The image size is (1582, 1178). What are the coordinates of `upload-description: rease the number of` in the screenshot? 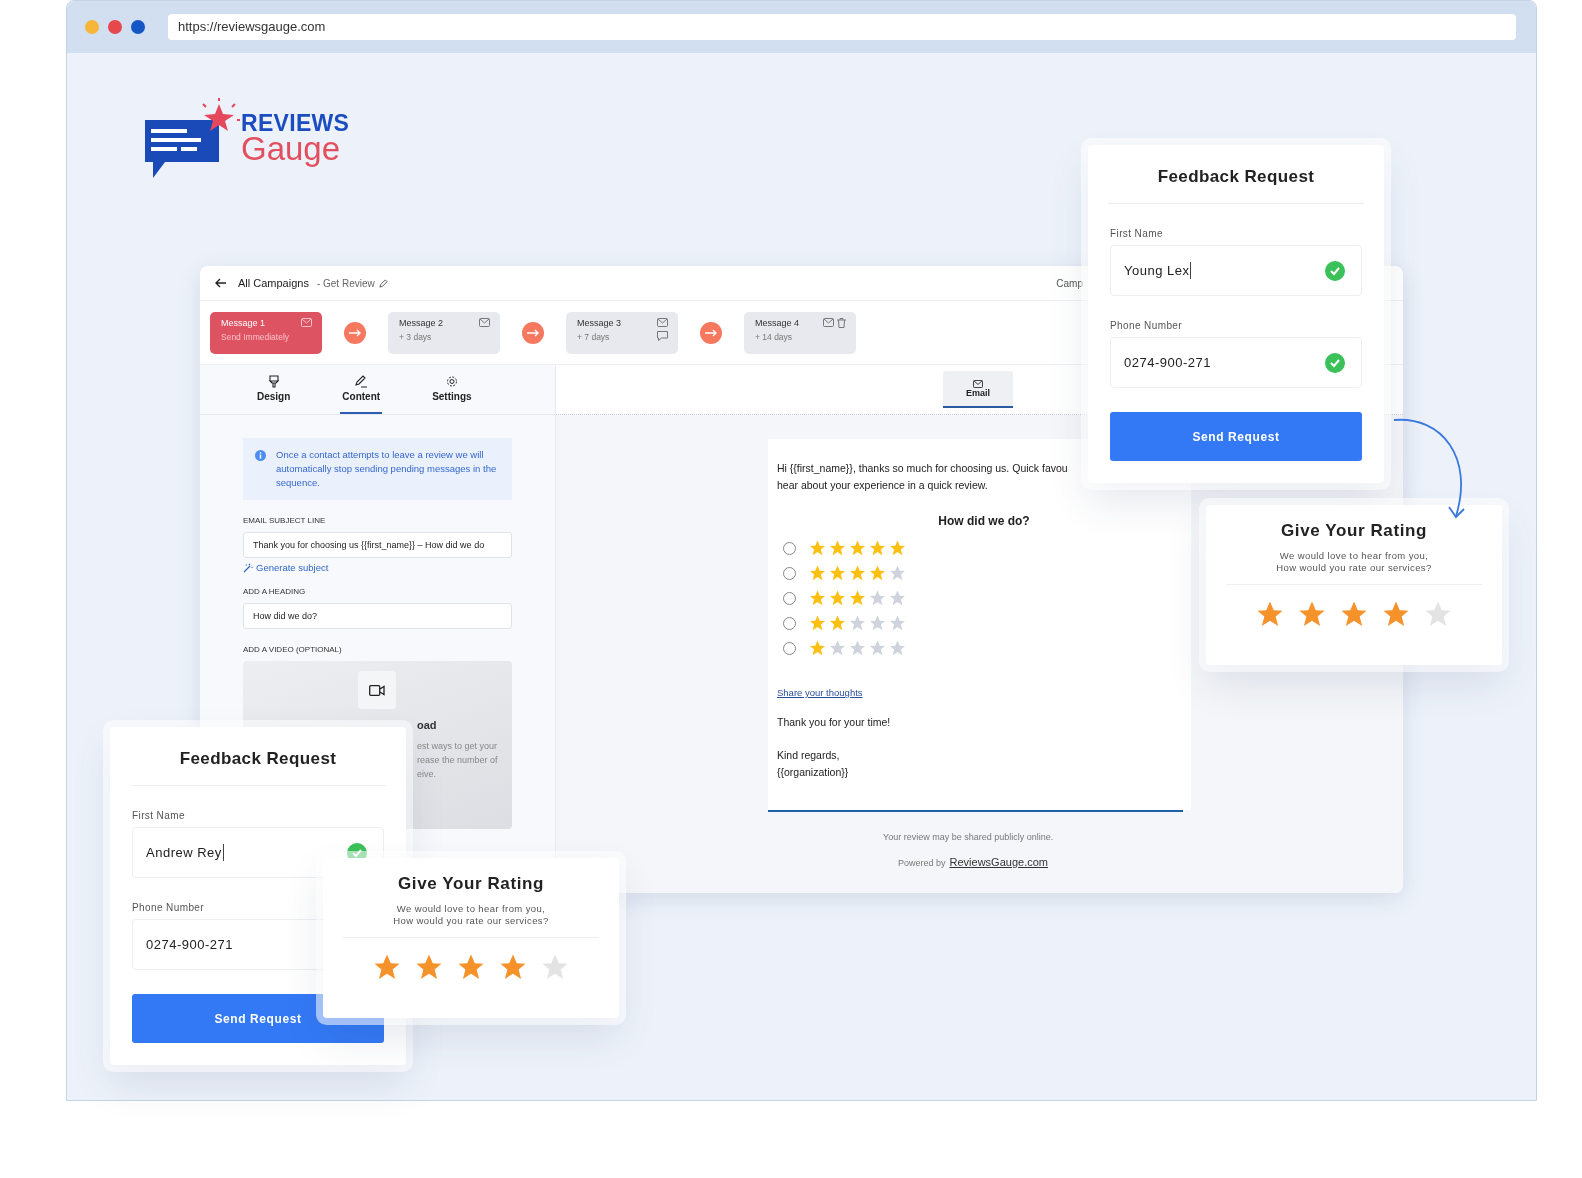 It's located at (457, 760).